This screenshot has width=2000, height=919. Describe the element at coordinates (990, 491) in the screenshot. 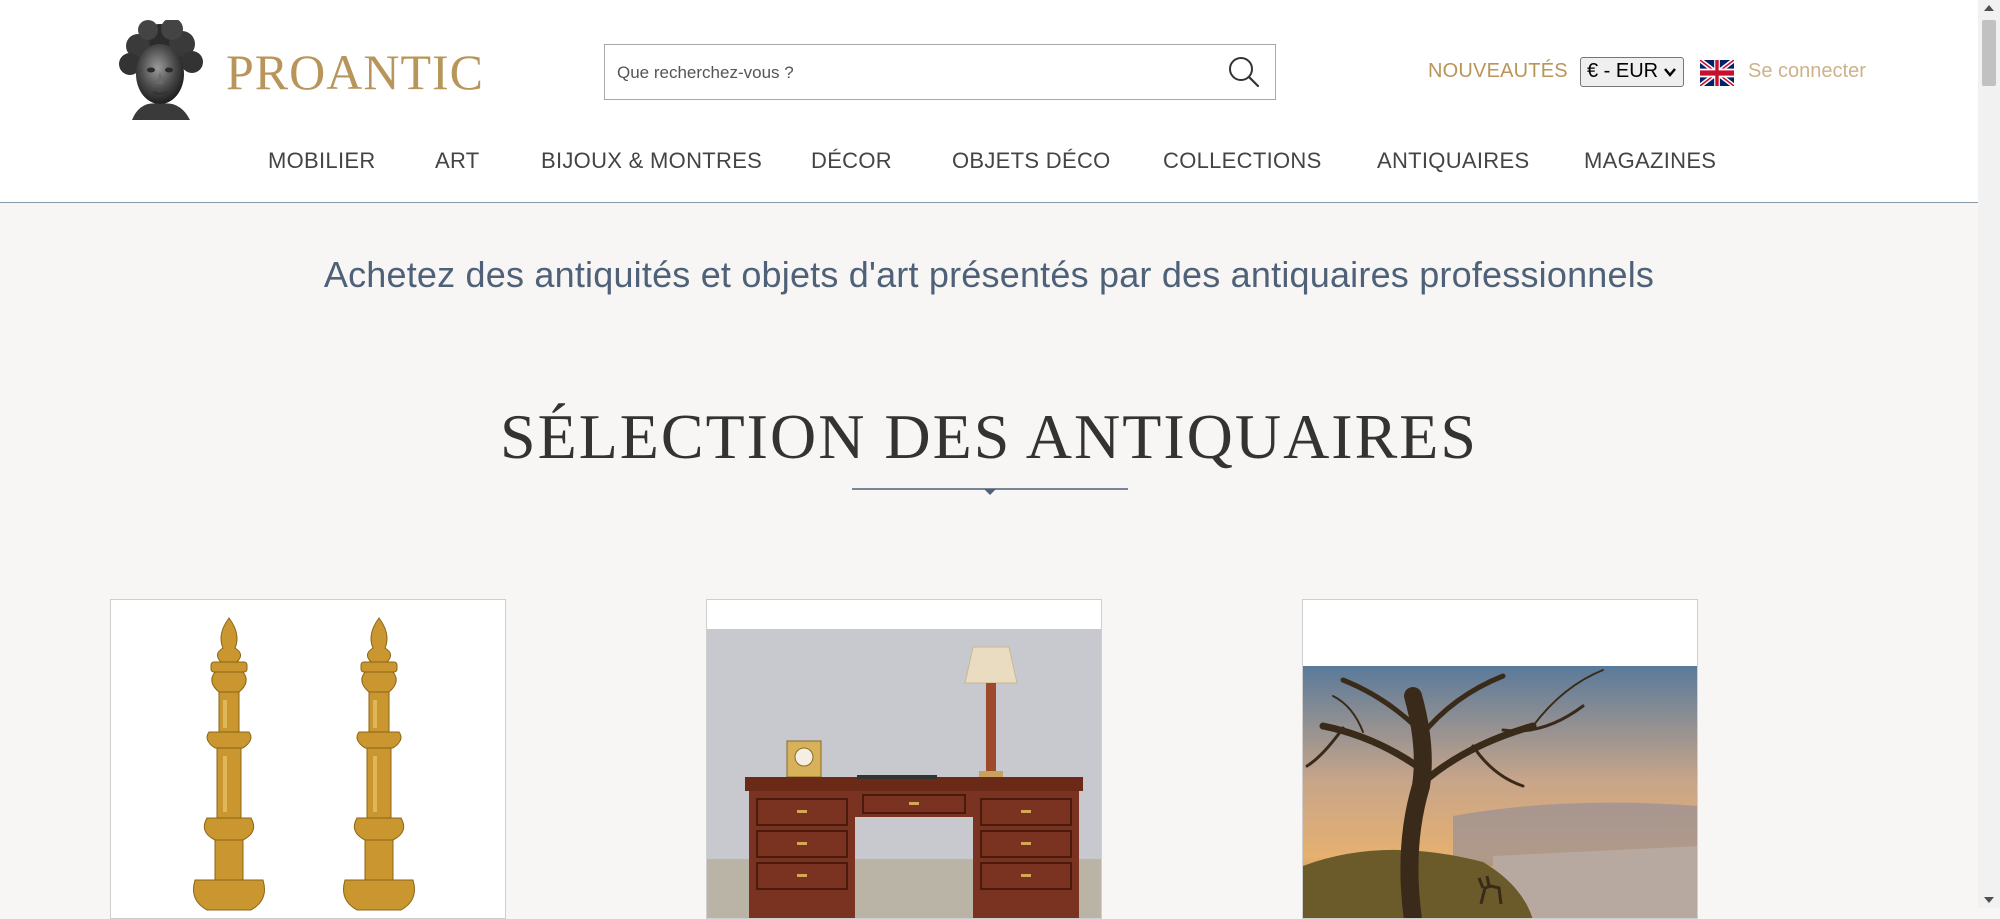

I see `title-divider` at that location.